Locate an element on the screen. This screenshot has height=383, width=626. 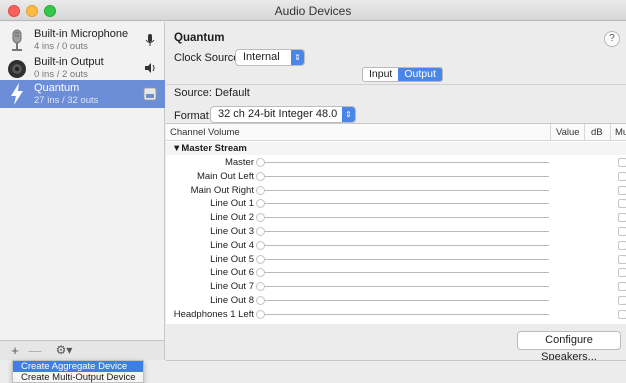
group-master-stream: ▼Master Stream is located at coordinates (396, 148).